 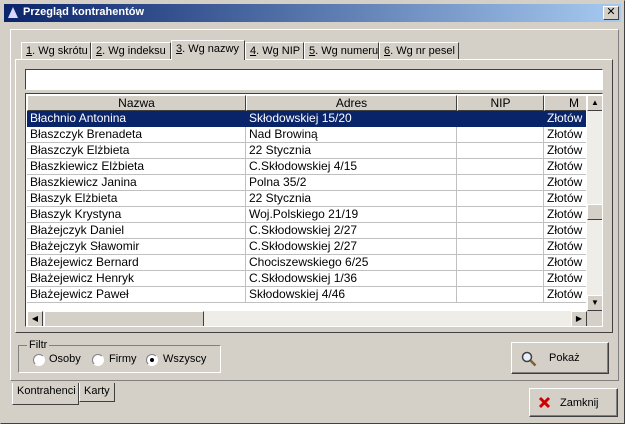 I want to click on filter-legend: Filtr, so click(x=38, y=345).